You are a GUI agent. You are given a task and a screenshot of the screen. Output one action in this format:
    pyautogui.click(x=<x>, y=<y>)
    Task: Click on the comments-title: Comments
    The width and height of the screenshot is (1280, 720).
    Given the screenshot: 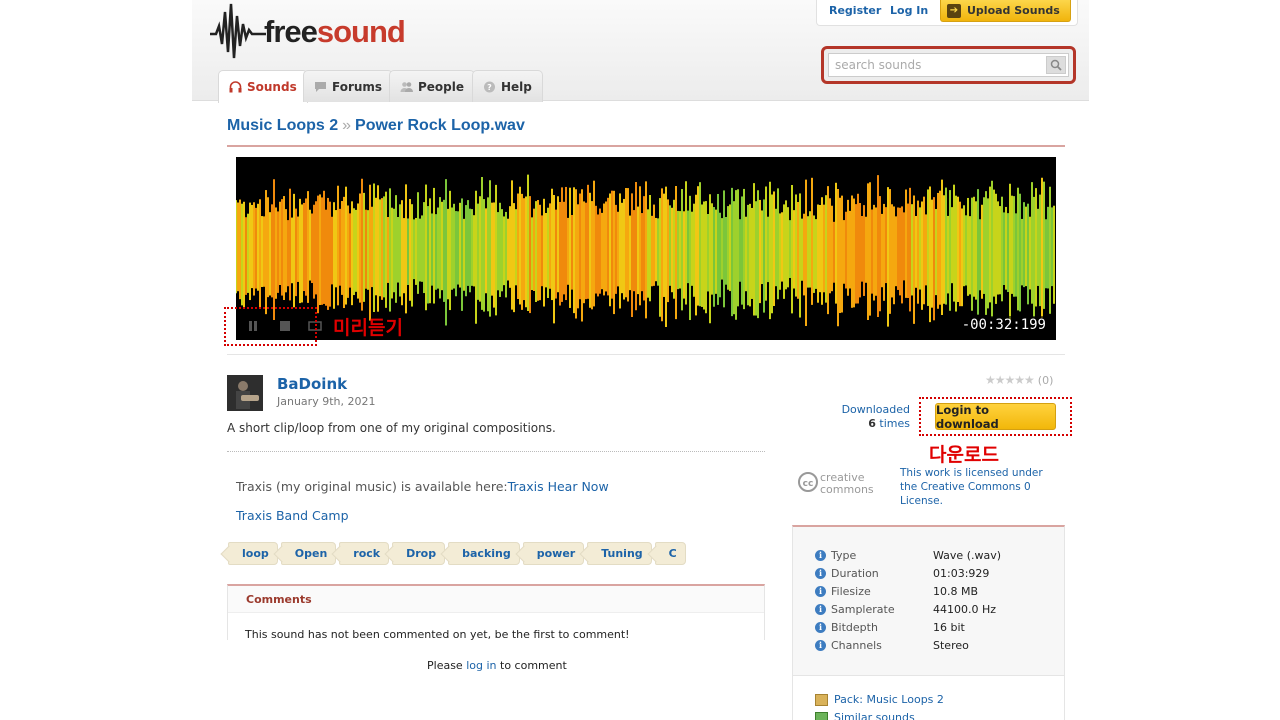 What is the action you would take?
    pyautogui.click(x=279, y=599)
    